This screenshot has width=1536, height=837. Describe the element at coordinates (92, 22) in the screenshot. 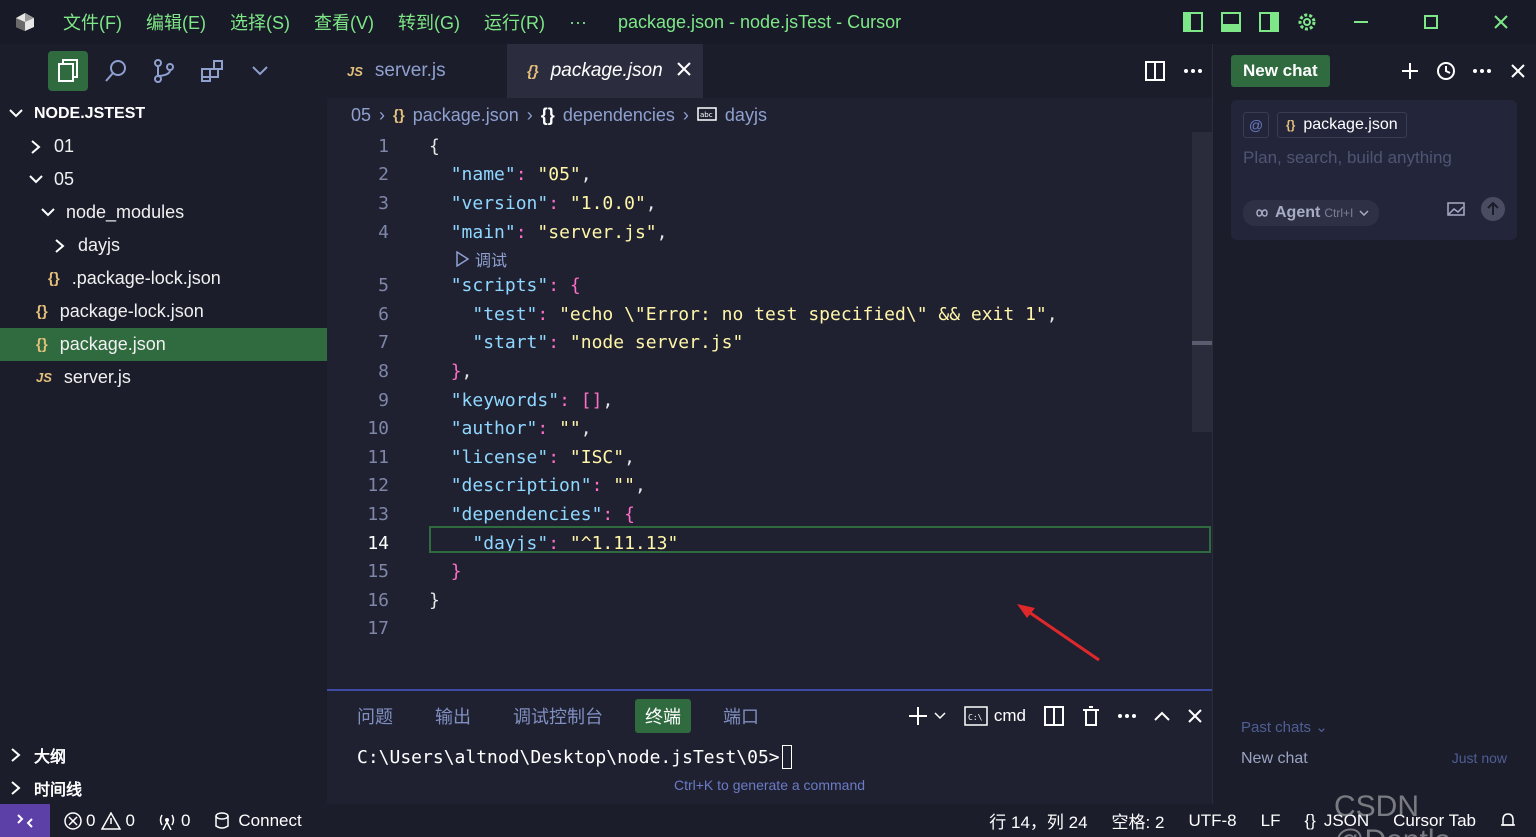

I see `menu-file: 文件(F)` at that location.